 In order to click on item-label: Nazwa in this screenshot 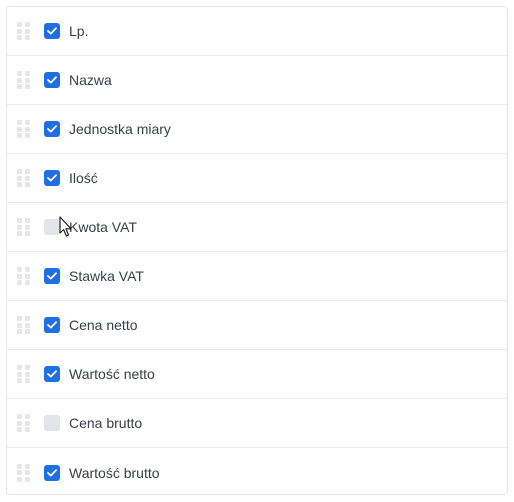, I will do `click(90, 80)`.